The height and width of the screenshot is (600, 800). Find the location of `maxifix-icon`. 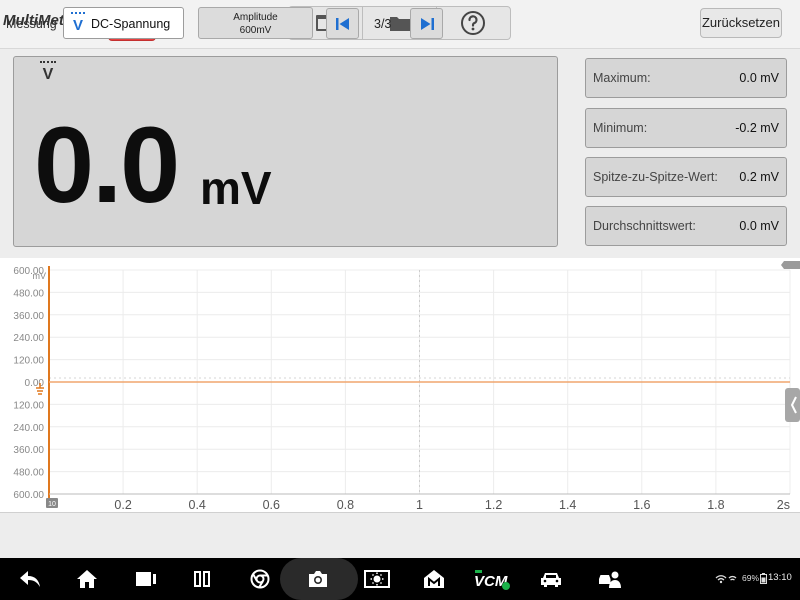

maxifix-icon is located at coordinates (434, 579).